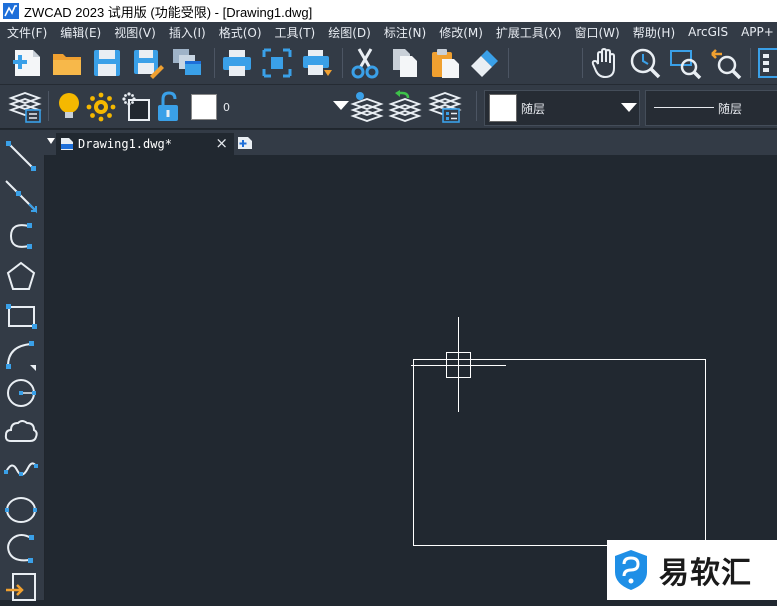  Describe the element at coordinates (458, 364) in the screenshot. I see `crosshair-cursor` at that location.